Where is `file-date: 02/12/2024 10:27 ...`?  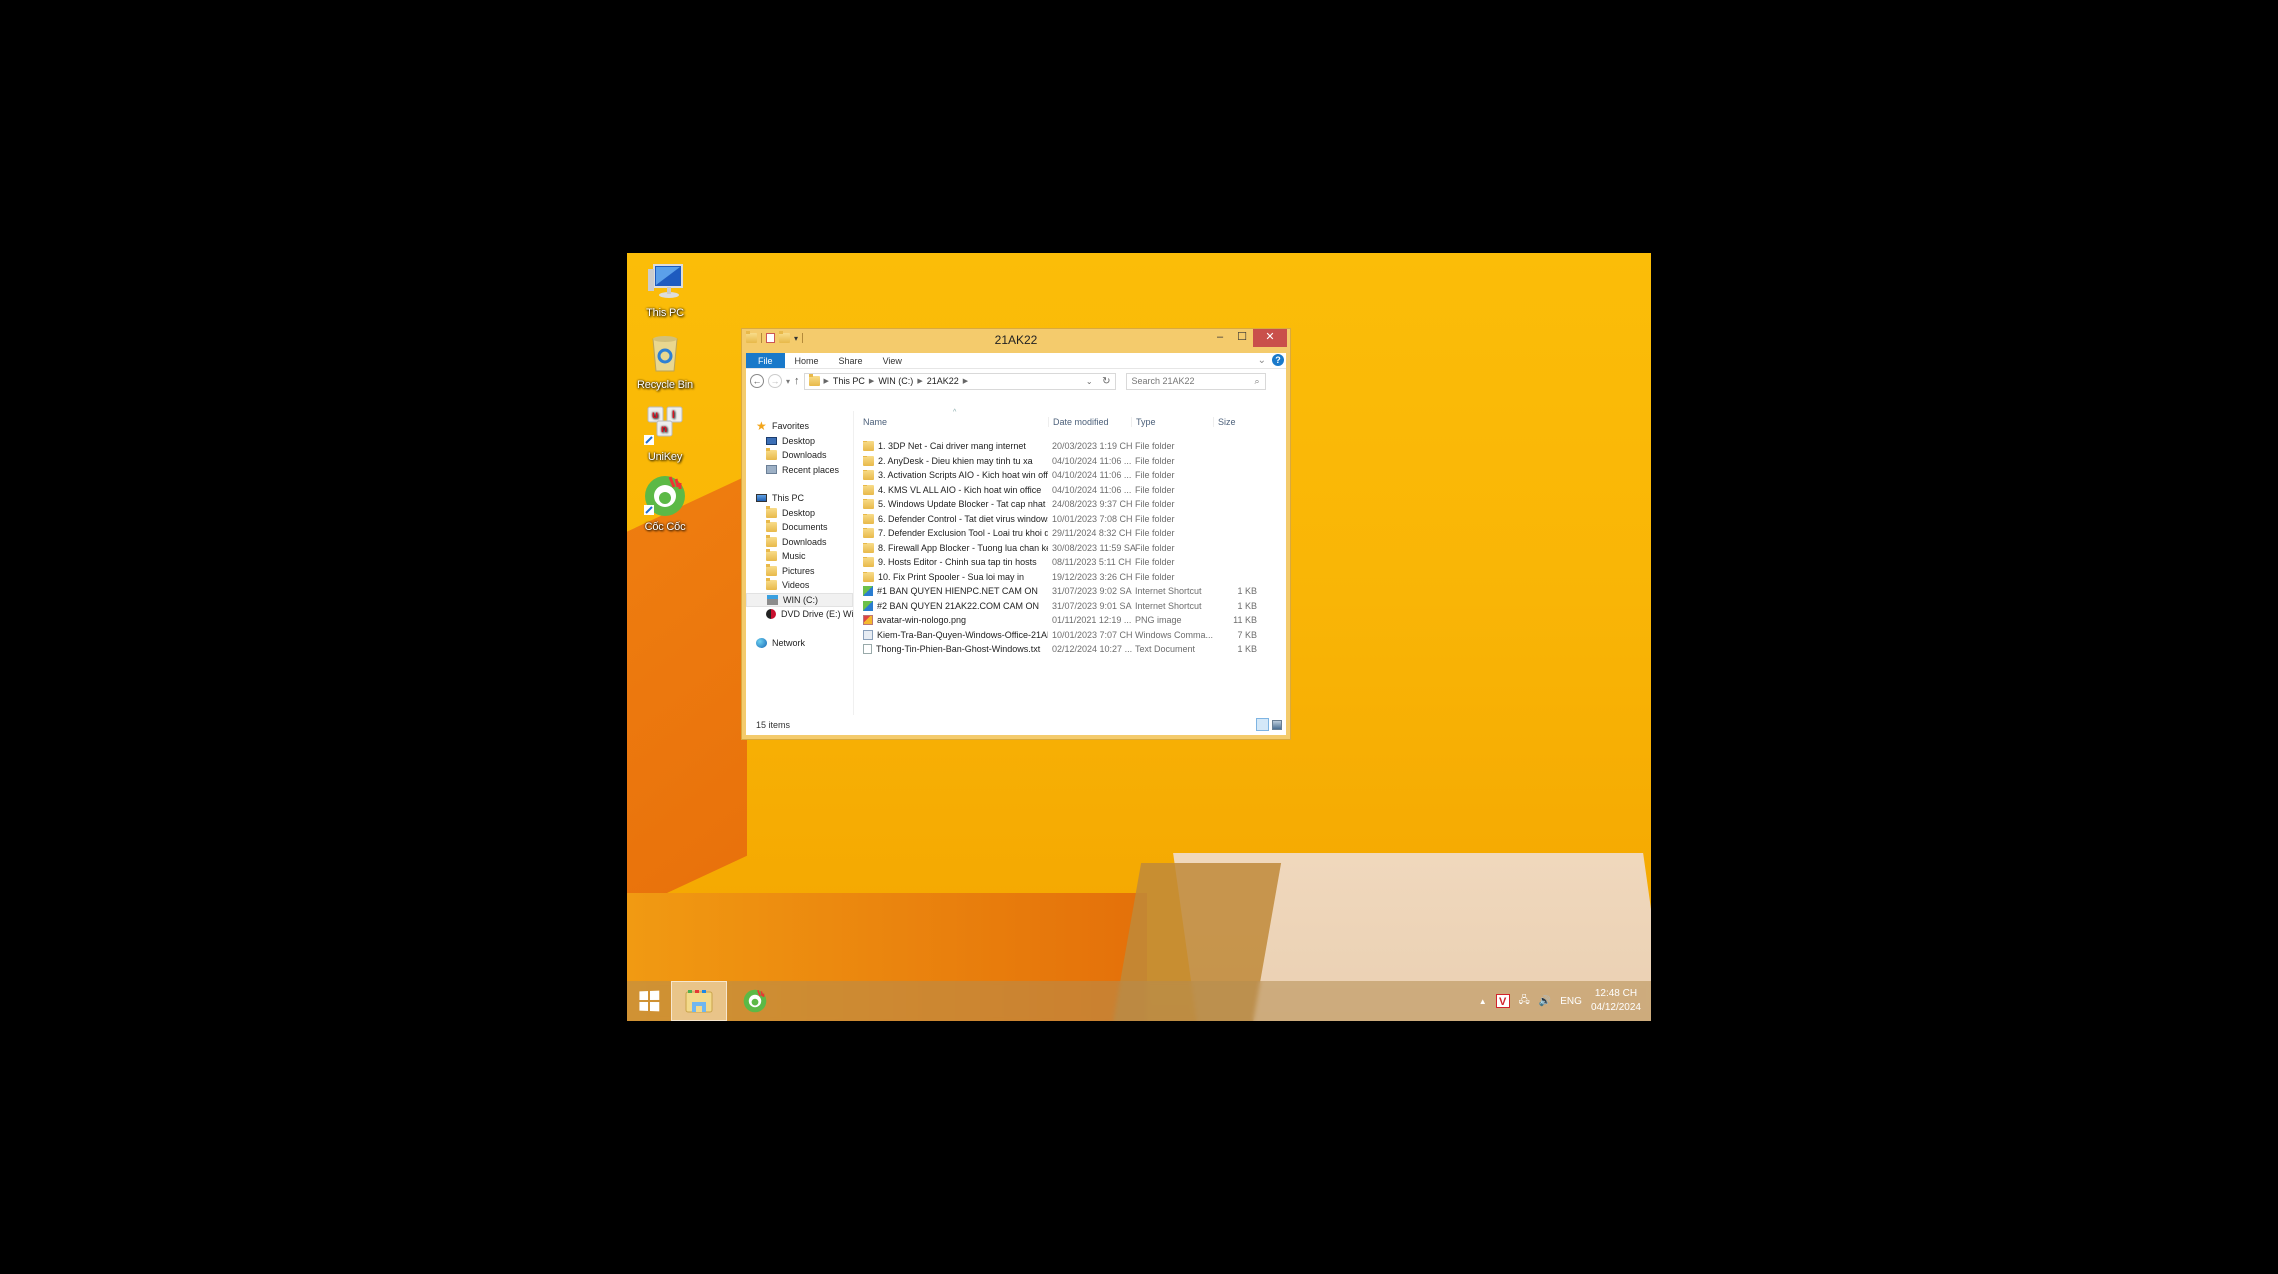
file-date: 02/12/2024 10:27 ... is located at coordinates (1092, 649).